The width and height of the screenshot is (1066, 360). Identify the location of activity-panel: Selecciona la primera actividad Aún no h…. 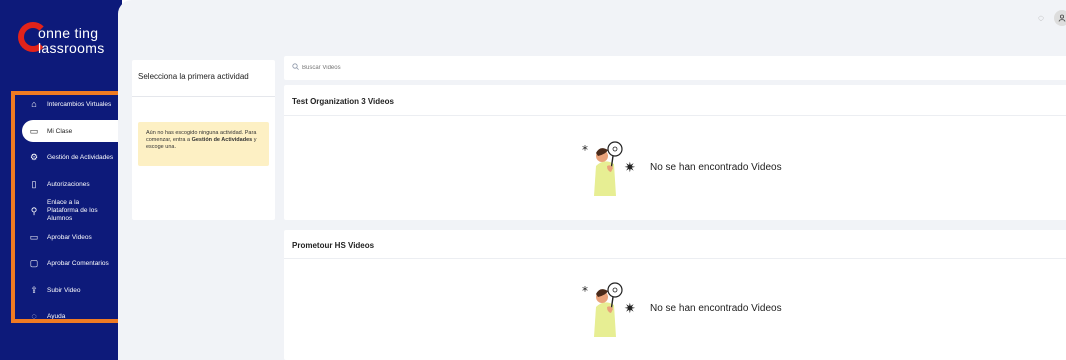
(203, 140).